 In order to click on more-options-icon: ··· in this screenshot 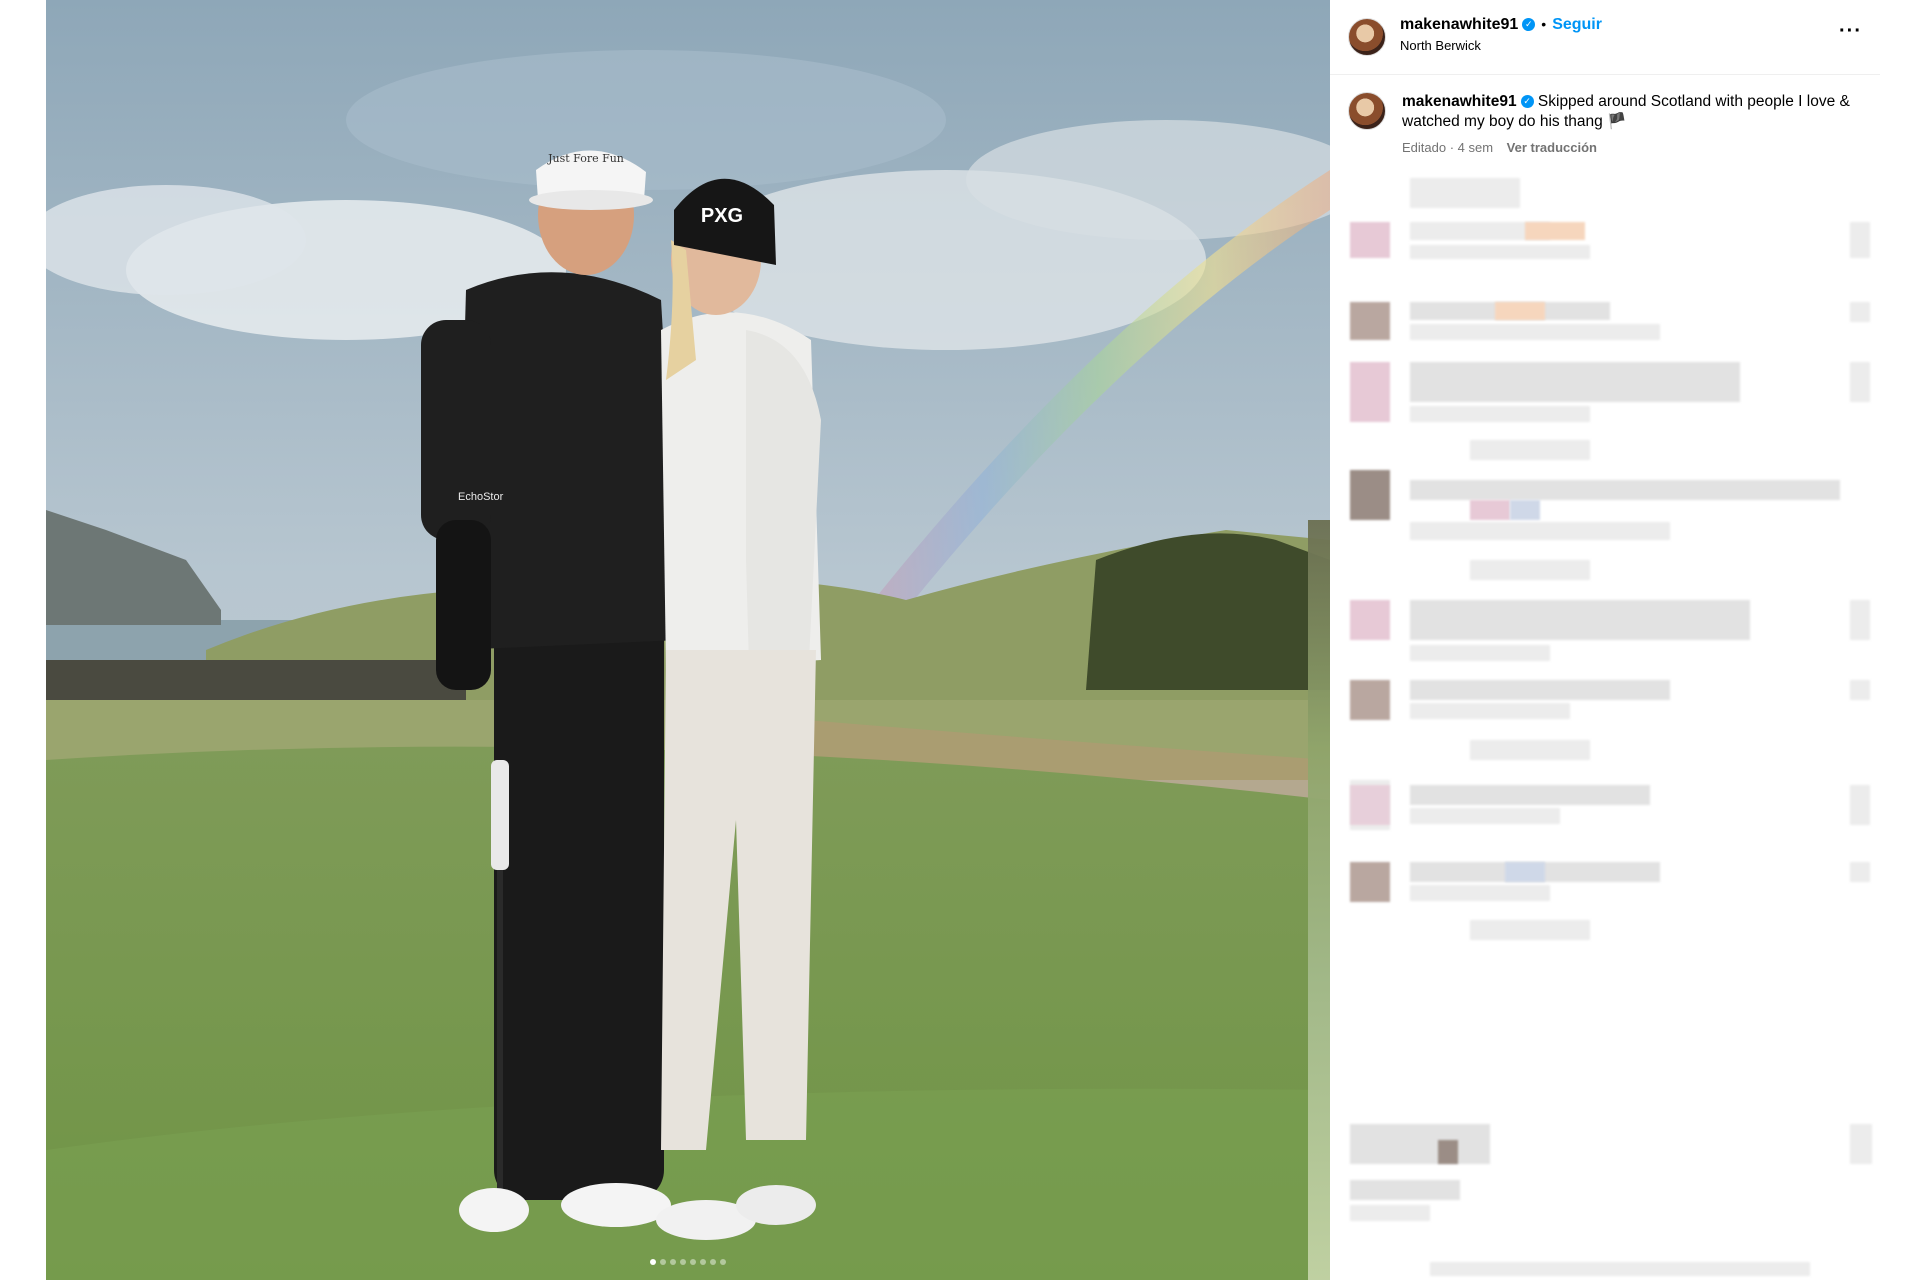, I will do `click(1850, 31)`.